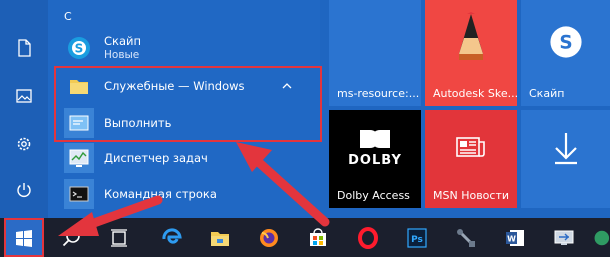 This screenshot has width=610, height=257. I want to click on file-explorer-icon, so click(220, 237).